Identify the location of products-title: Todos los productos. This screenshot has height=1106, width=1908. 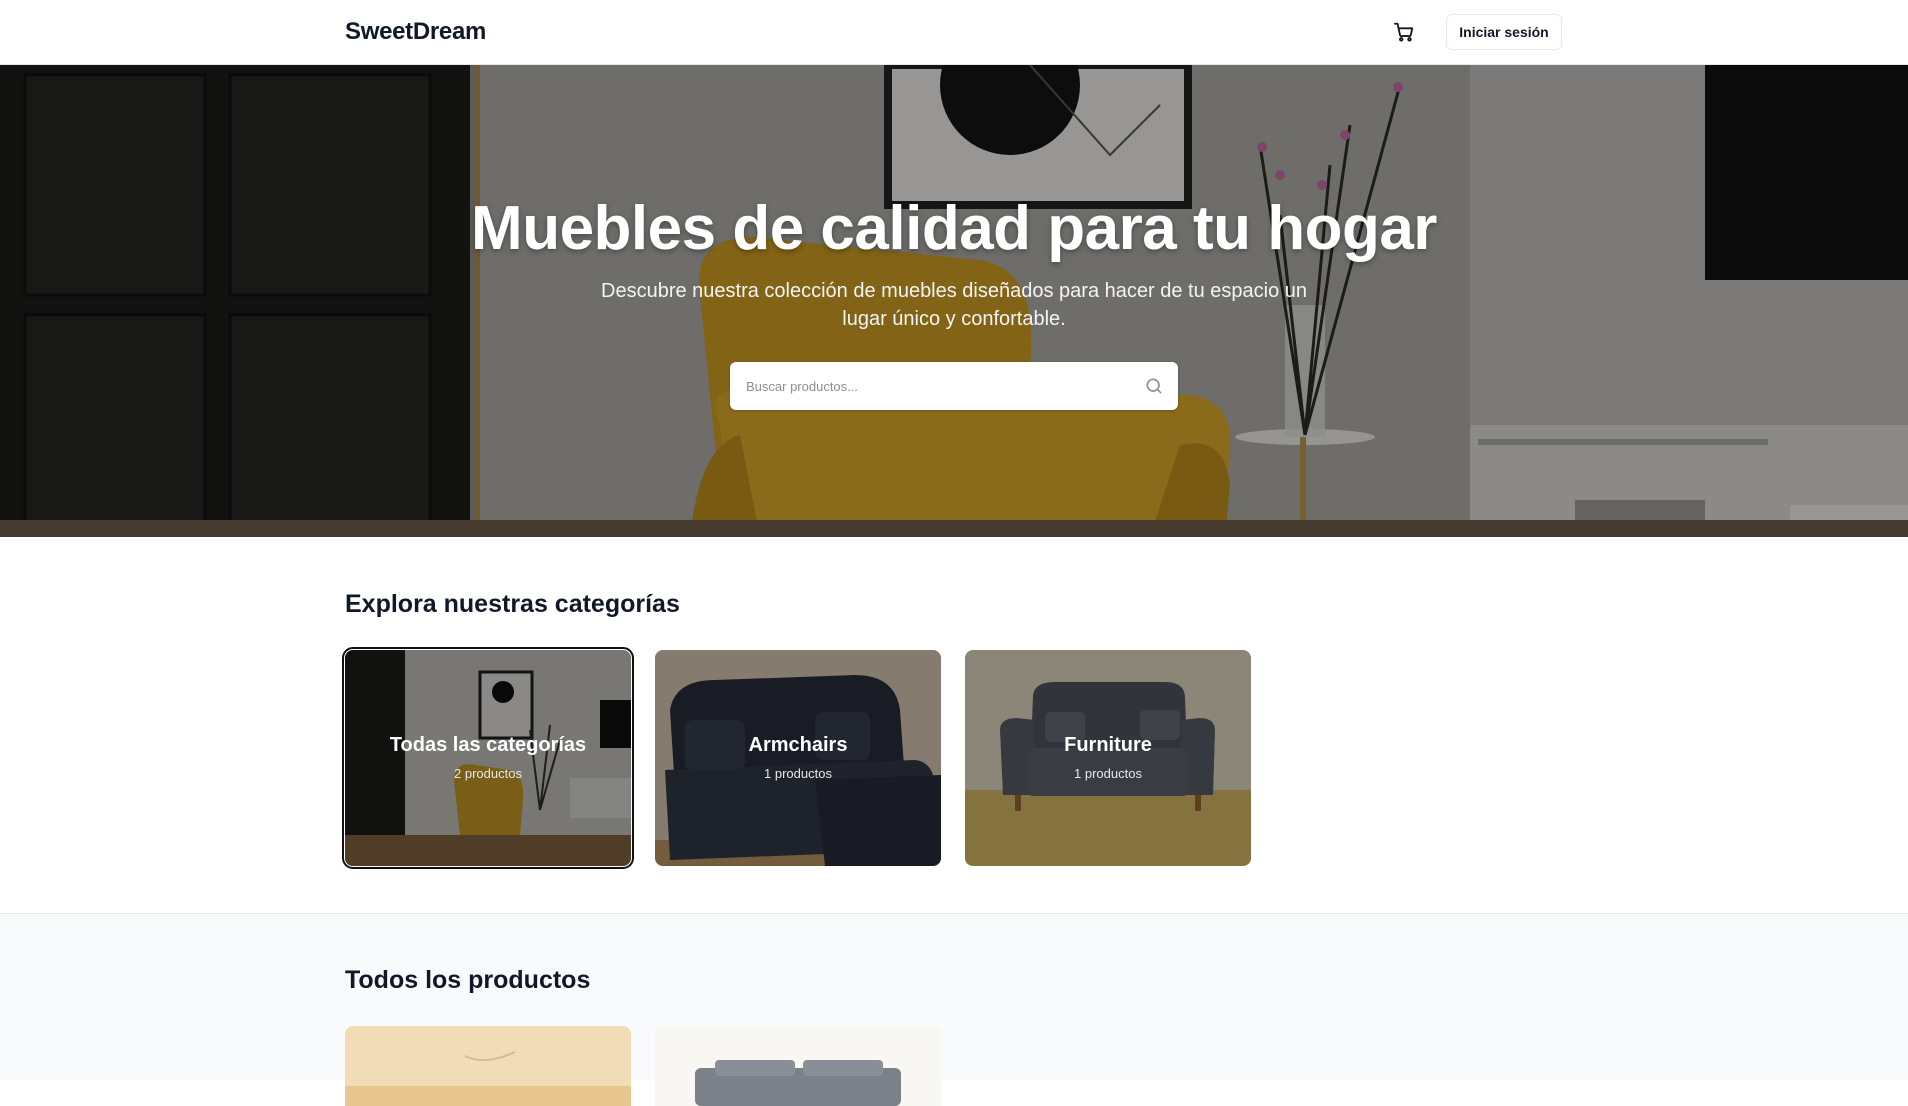
(468, 980).